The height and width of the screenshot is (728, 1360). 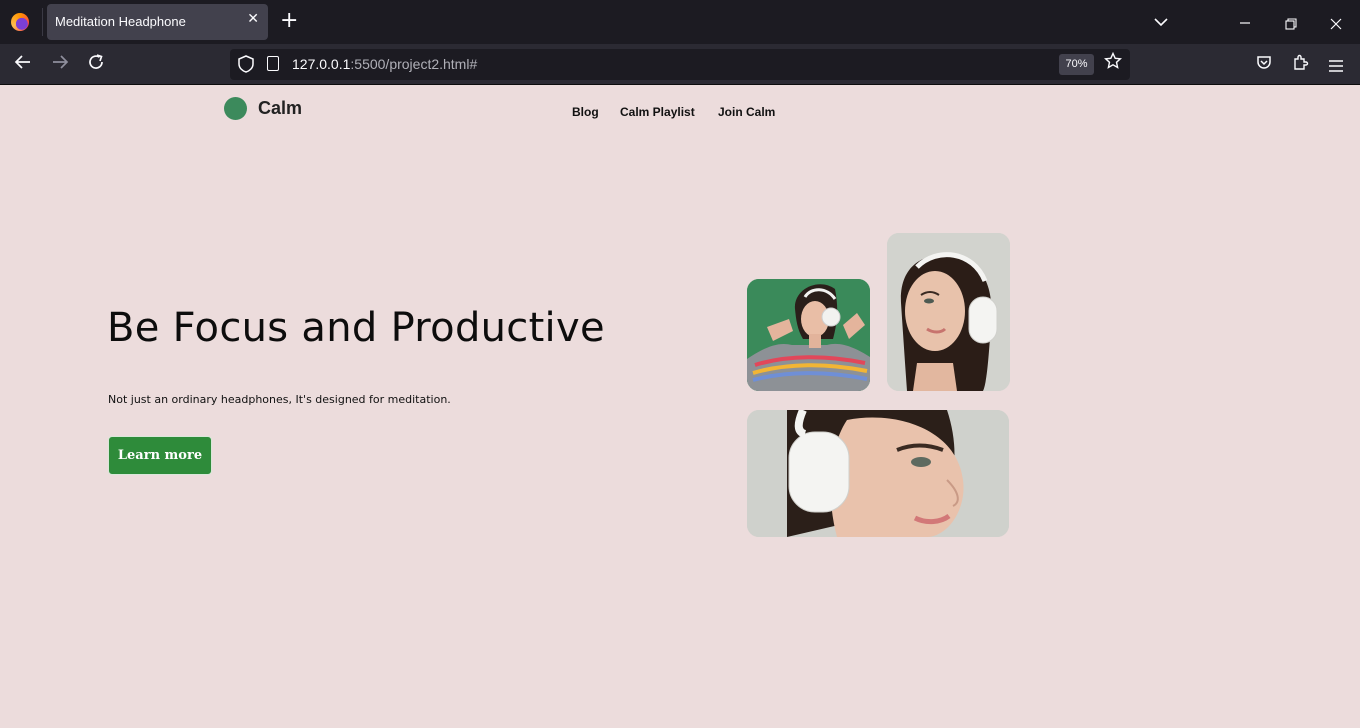 I want to click on url-bar: 127.0.0.1:5500/project2.html# 70%, so click(x=680, y=64).